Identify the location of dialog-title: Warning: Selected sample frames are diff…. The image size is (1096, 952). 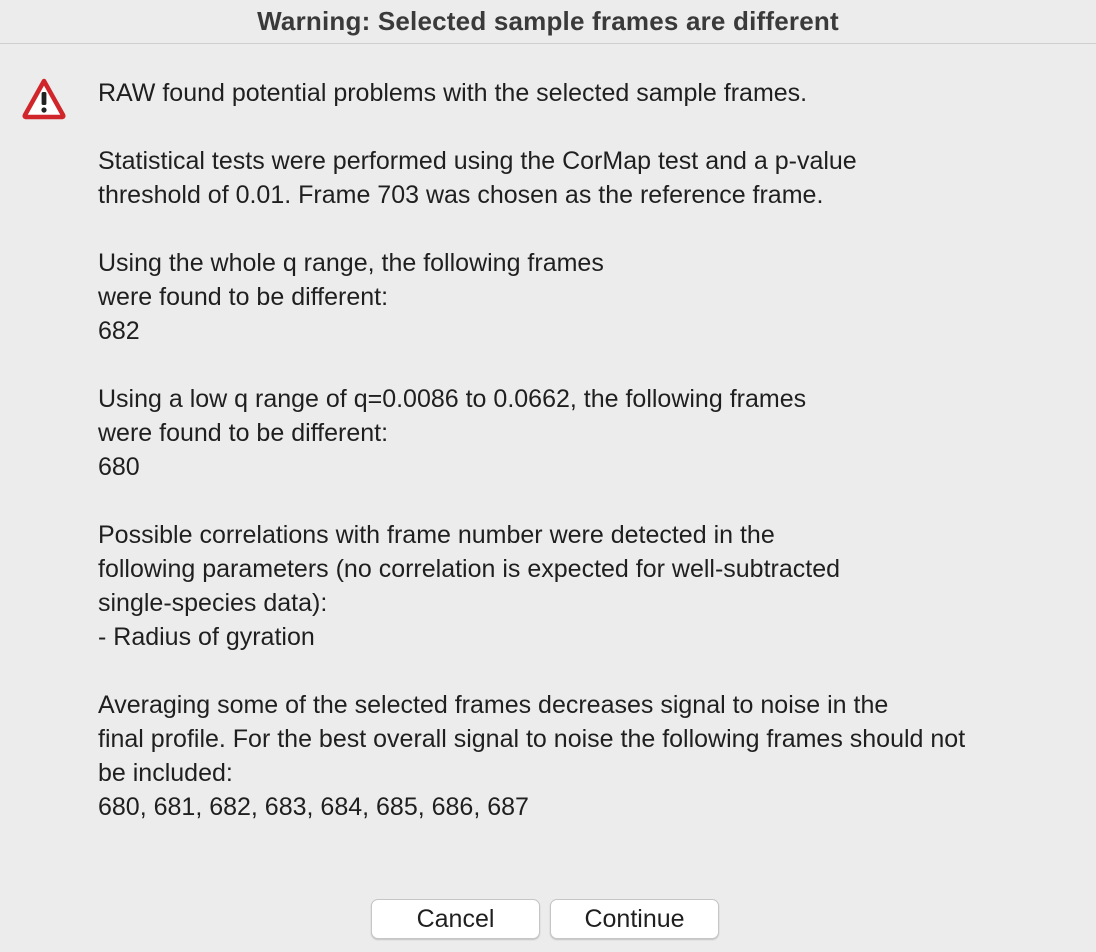
(548, 21).